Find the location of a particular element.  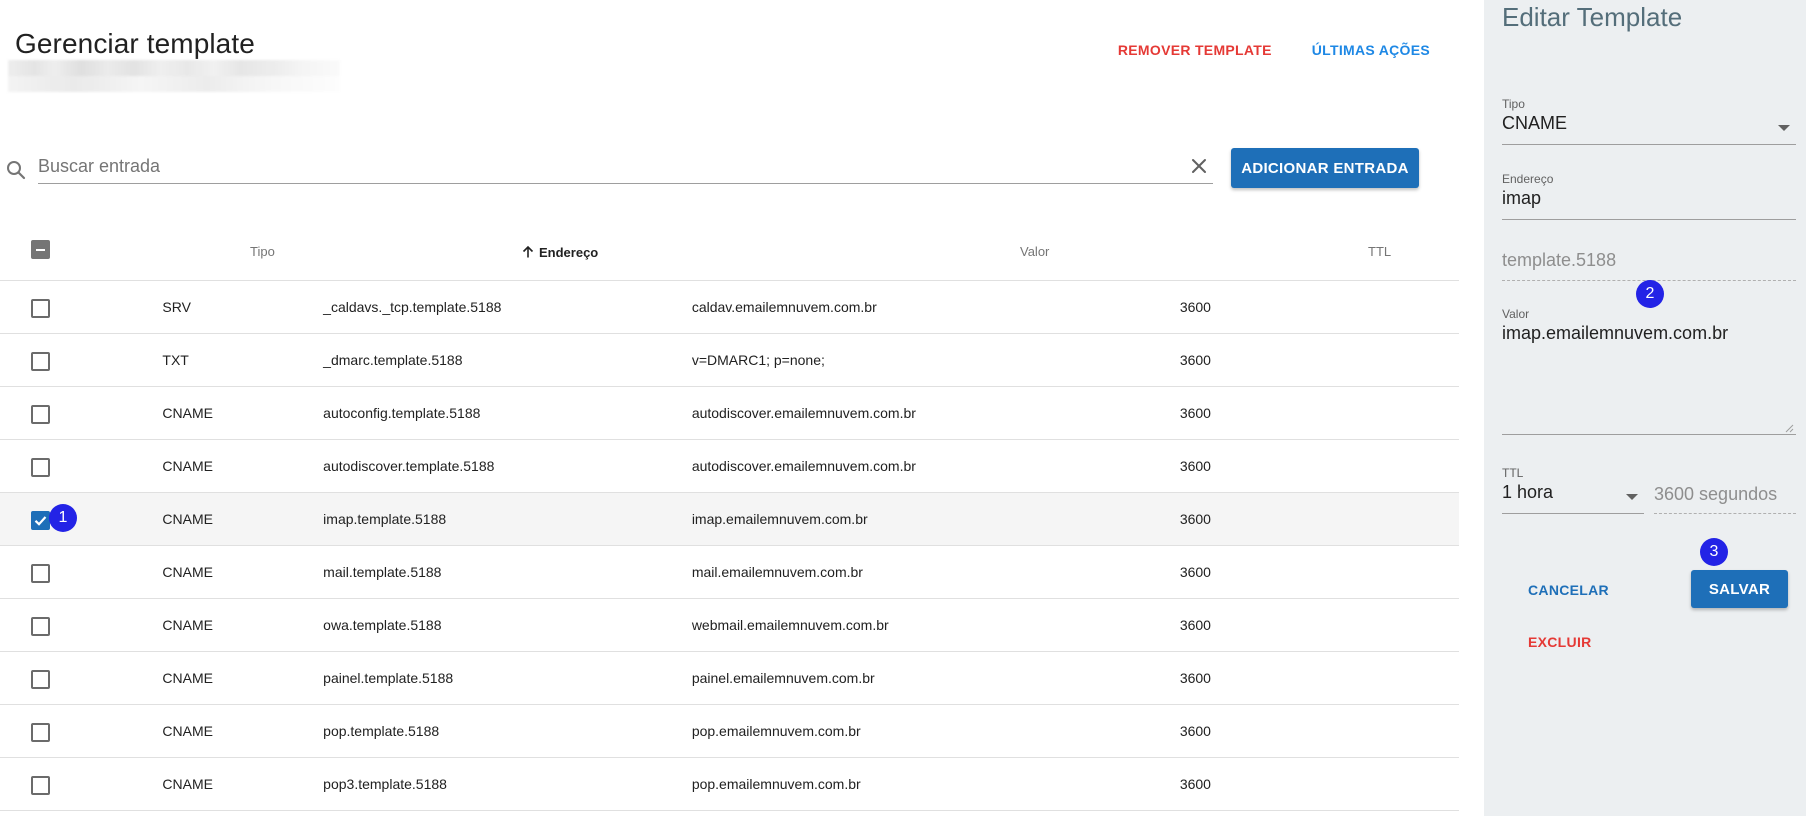

search-field is located at coordinates (625, 166).